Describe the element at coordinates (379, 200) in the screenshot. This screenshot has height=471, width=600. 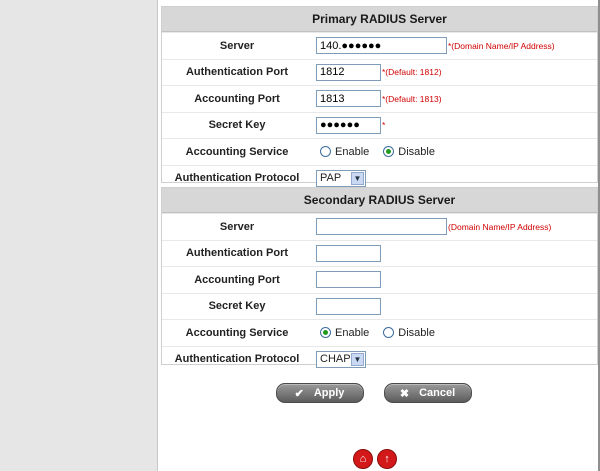
I see `secondary-radius-title: Secondary RADIUS Server` at that location.